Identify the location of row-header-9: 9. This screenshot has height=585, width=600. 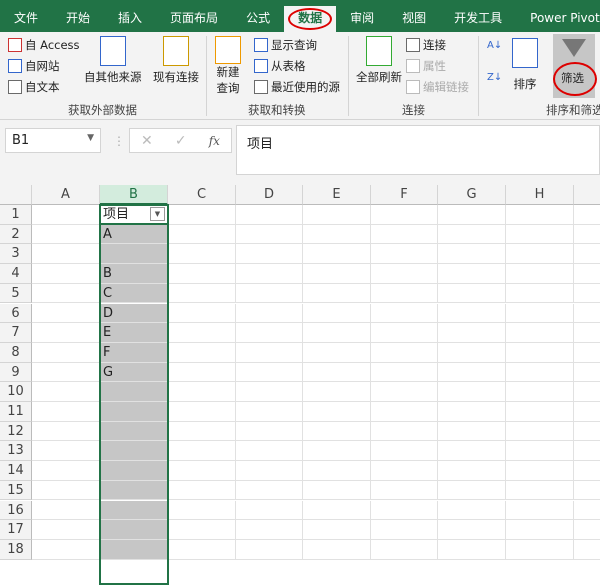
(16, 372).